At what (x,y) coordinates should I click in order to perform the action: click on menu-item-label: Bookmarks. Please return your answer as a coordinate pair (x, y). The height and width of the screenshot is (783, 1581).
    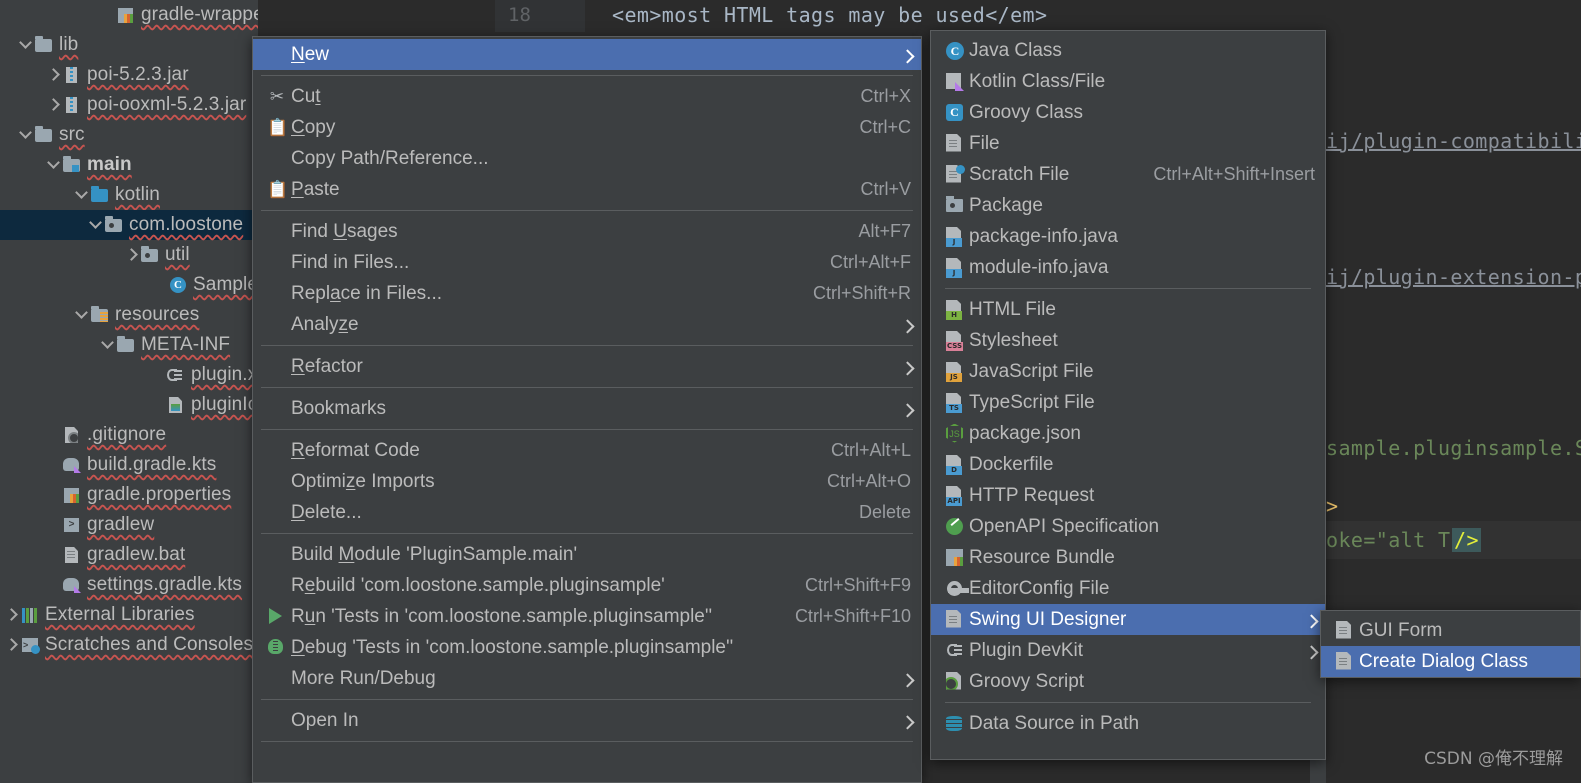
    Looking at the image, I should click on (339, 408).